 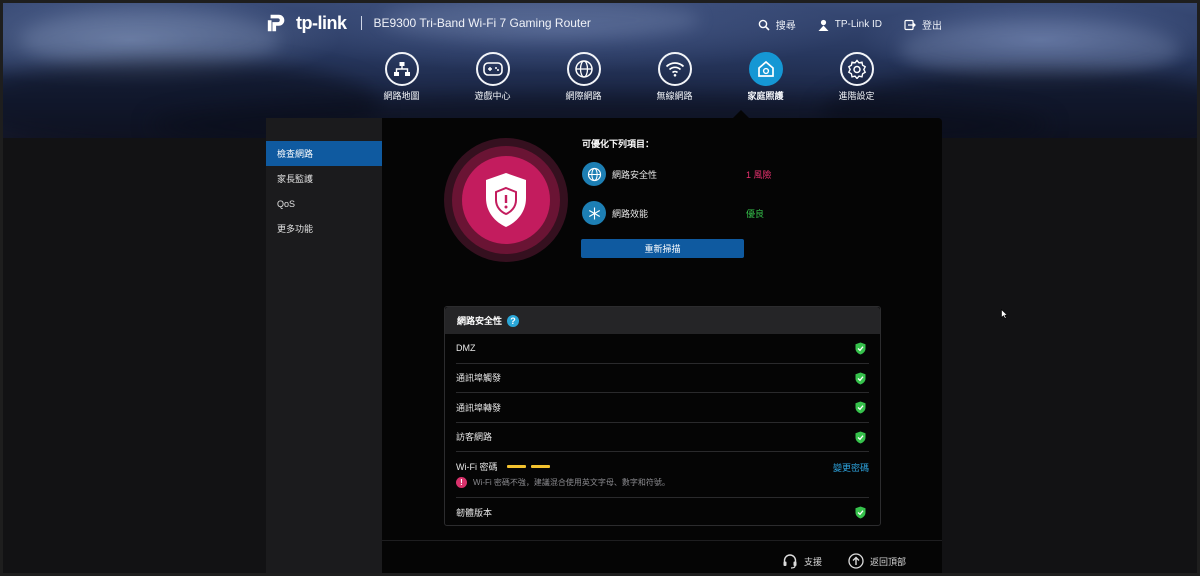 What do you see at coordinates (888, 561) in the screenshot?
I see `back-to-top-label: 返回頂部` at bounding box center [888, 561].